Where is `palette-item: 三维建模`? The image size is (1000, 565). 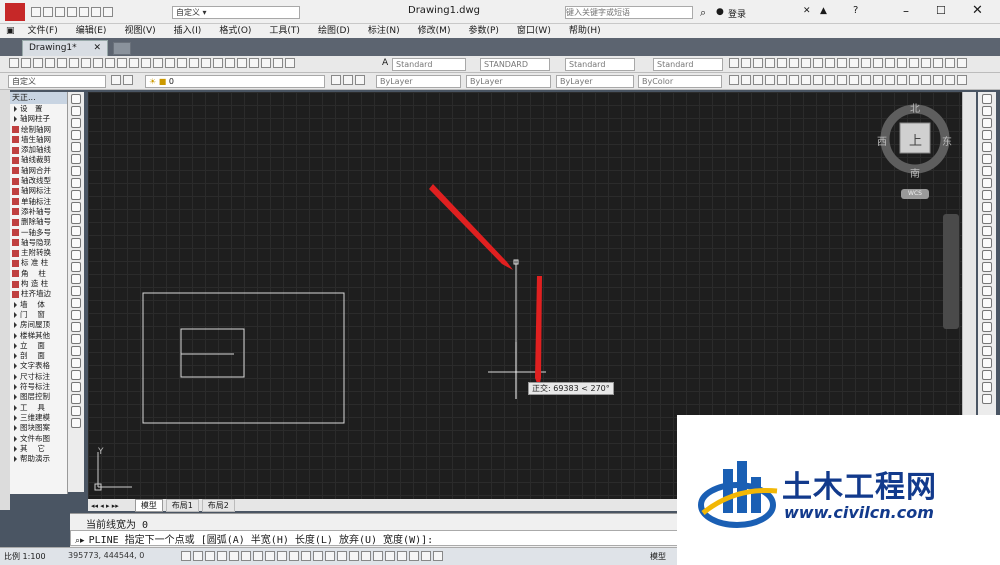
palette-item: 三维建模 is located at coordinates (38, 418).